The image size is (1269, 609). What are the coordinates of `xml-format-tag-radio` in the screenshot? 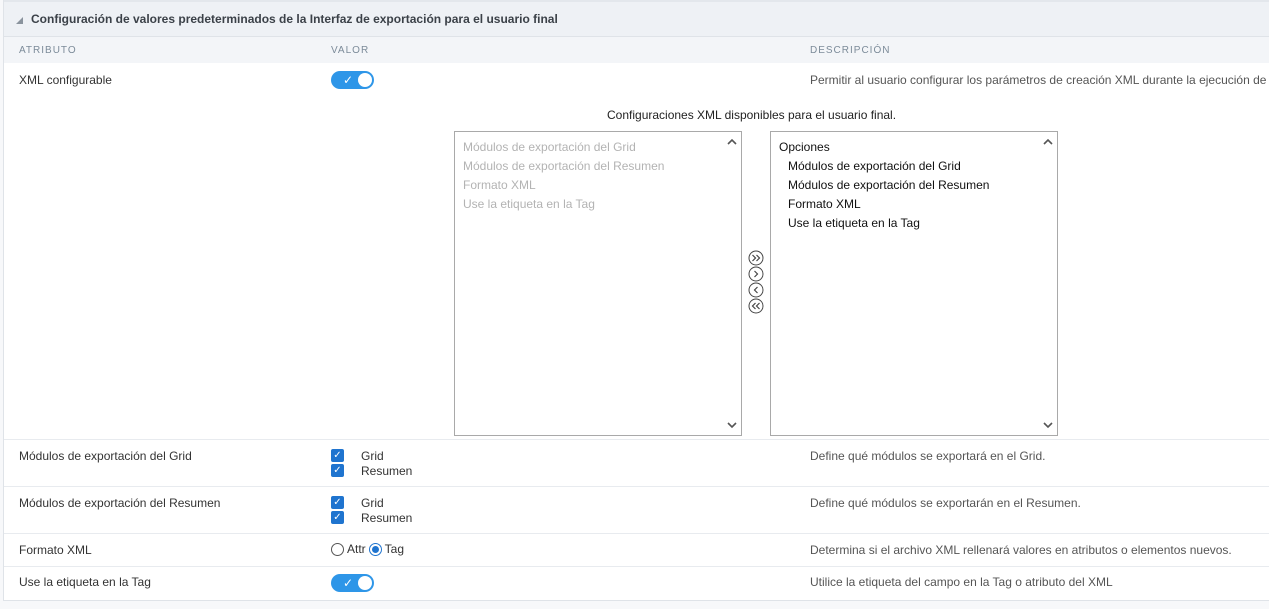 It's located at (375, 549).